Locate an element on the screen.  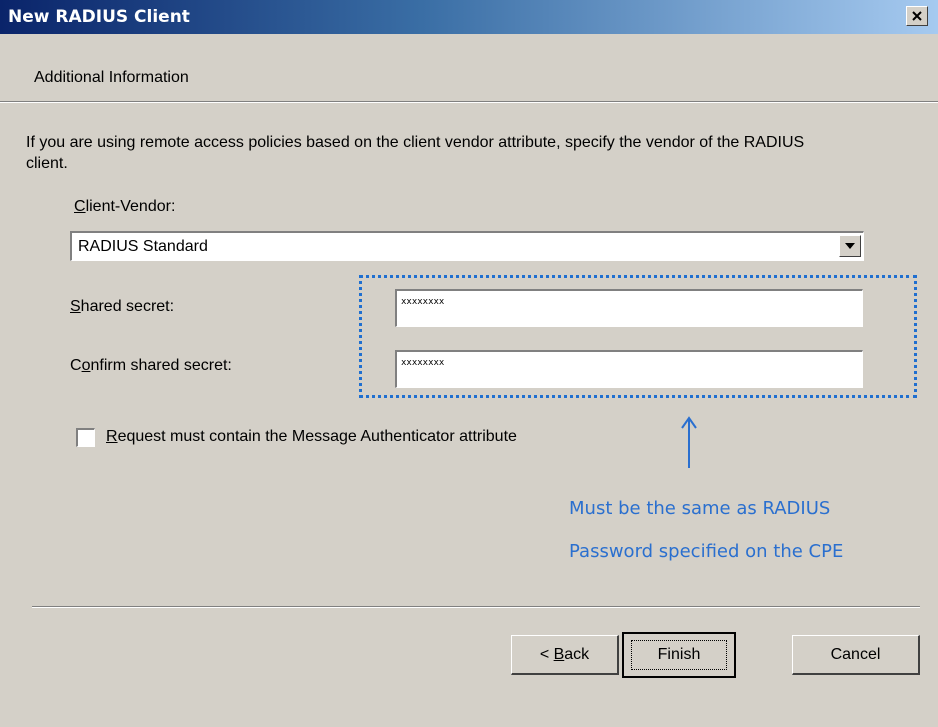
window-title: New RADIUS Client is located at coordinates (99, 17).